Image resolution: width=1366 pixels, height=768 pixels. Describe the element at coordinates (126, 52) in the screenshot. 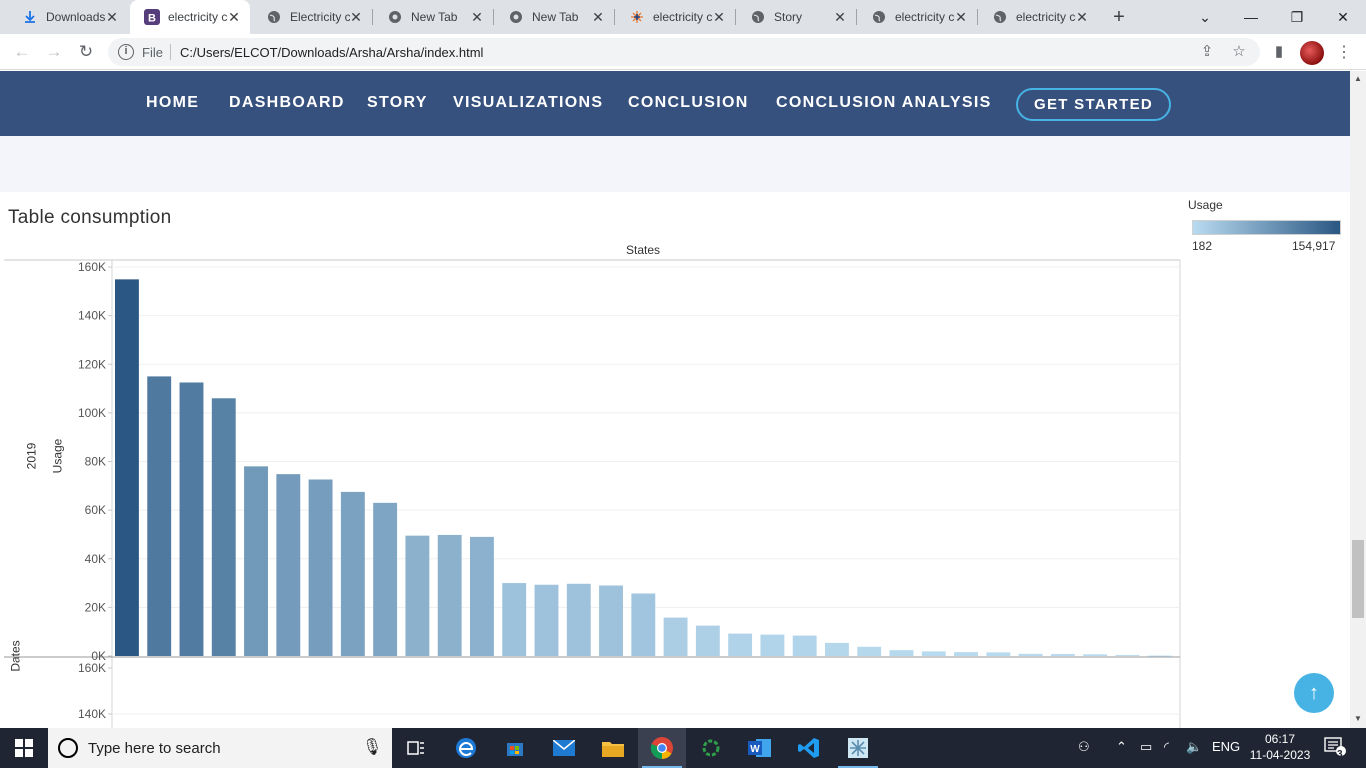

I see `info-icon: i` at that location.